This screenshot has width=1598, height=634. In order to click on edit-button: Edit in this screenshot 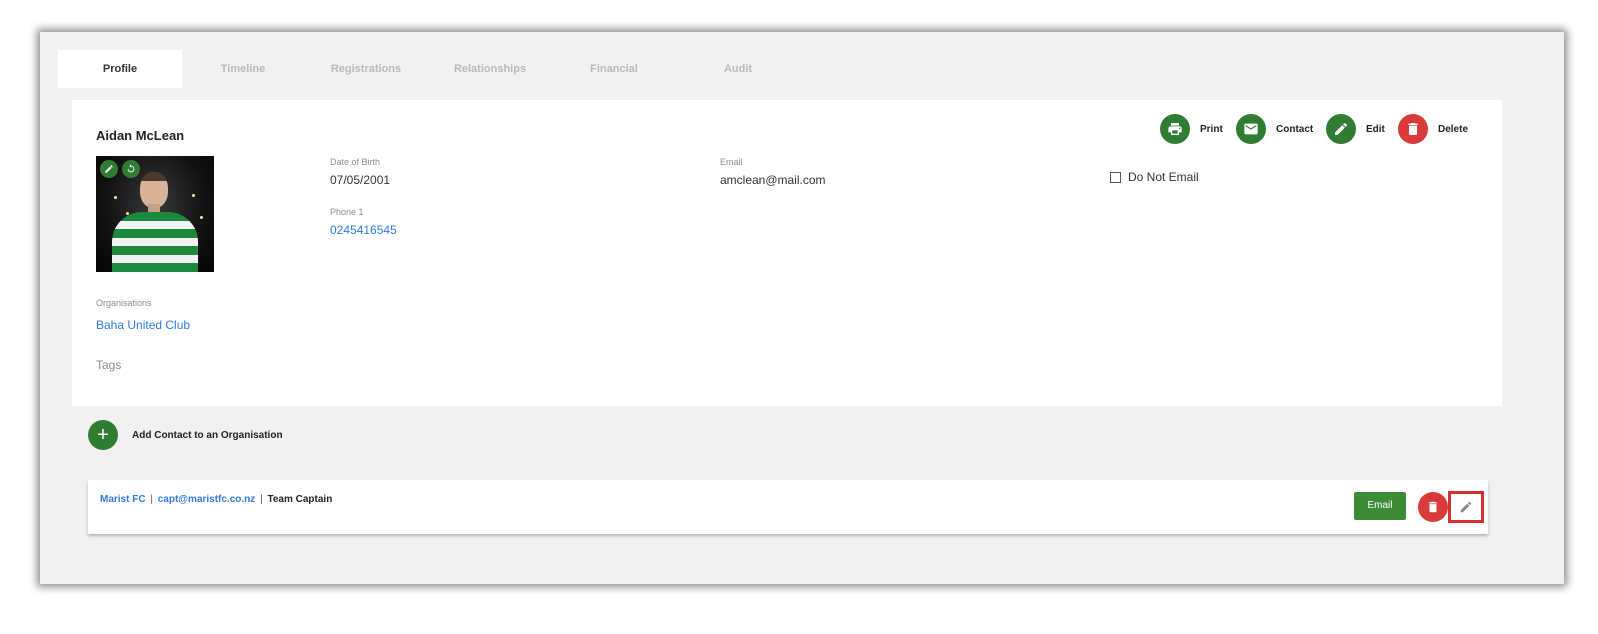, I will do `click(1355, 129)`.